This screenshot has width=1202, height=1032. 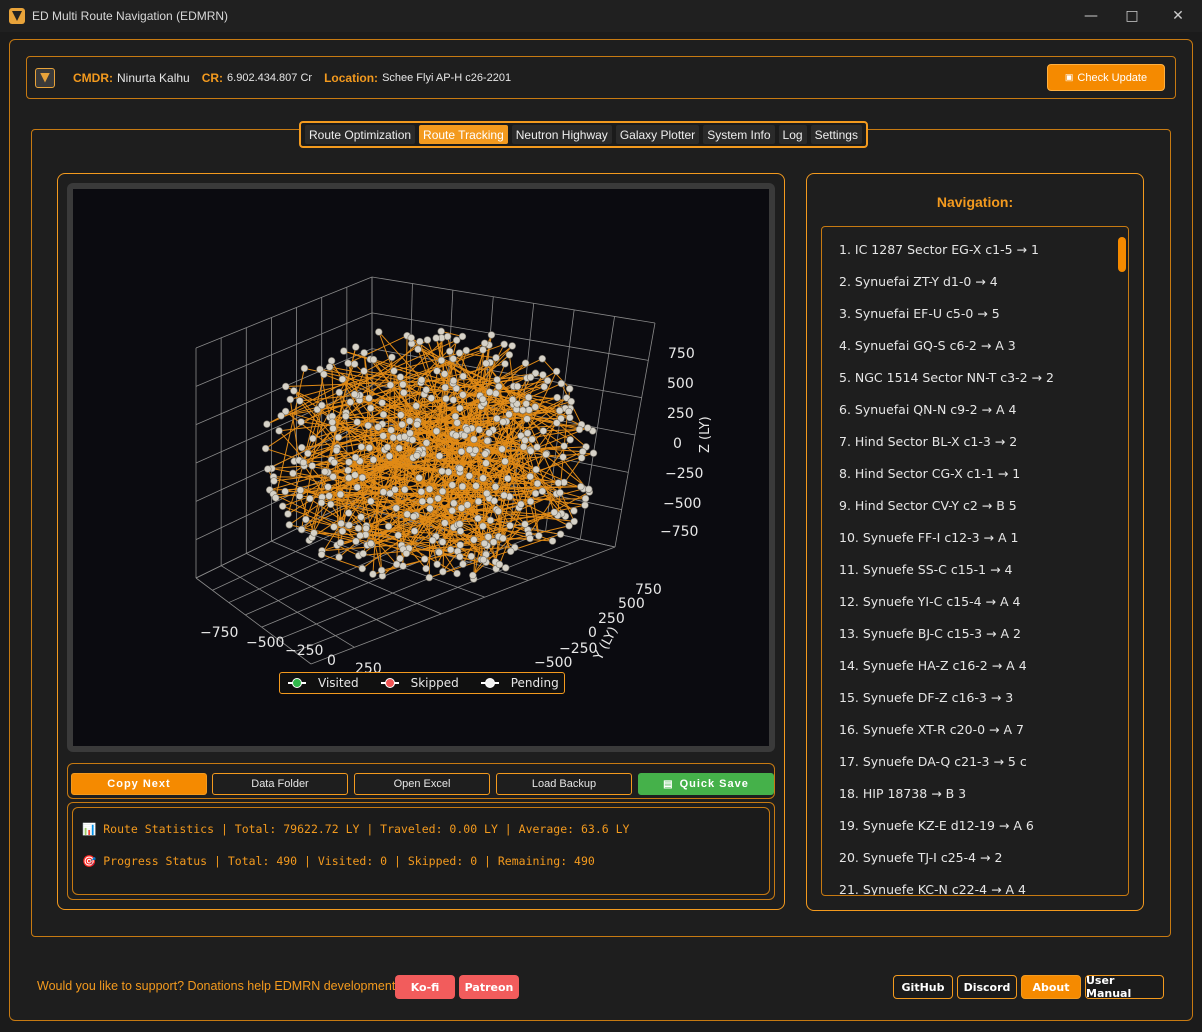 What do you see at coordinates (139, 784) in the screenshot?
I see `copy-next-button: Copy Next` at bounding box center [139, 784].